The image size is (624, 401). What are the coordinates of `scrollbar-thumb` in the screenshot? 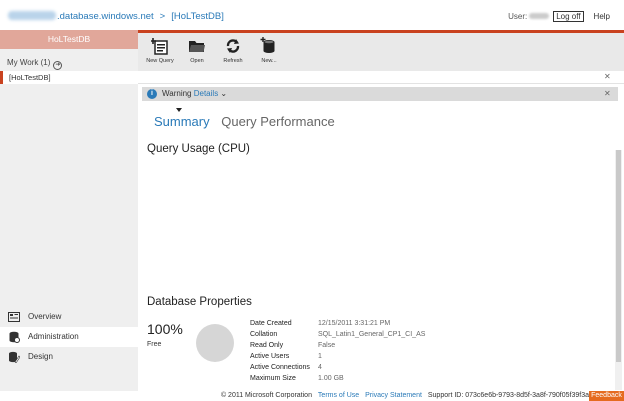 It's located at (618, 256).